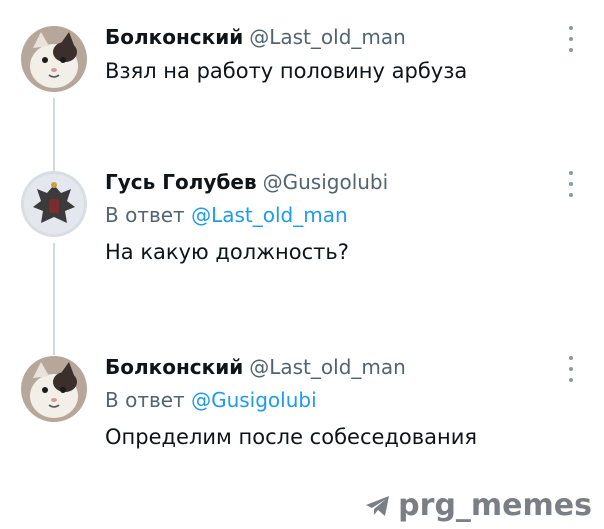 Image resolution: width=604 pixels, height=529 pixels. What do you see at coordinates (181, 182) in the screenshot?
I see `author-name: Гусь Голубев` at bounding box center [181, 182].